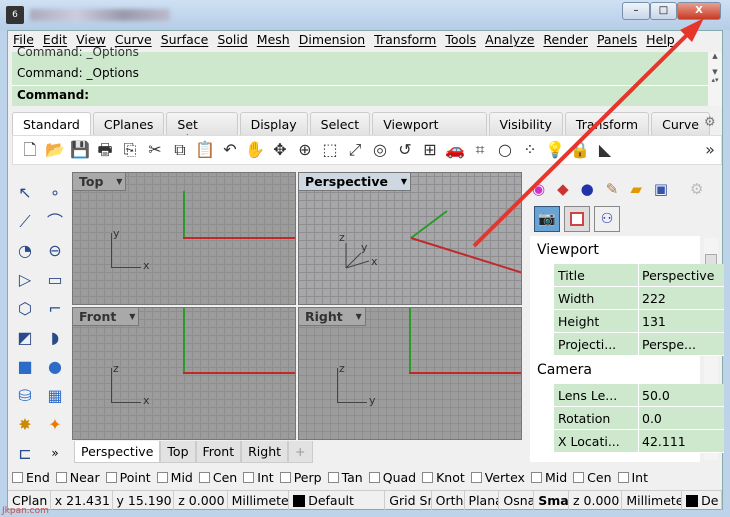 The height and width of the screenshot is (517, 730). I want to click on tab-set-view: Set View, so click(202, 129).